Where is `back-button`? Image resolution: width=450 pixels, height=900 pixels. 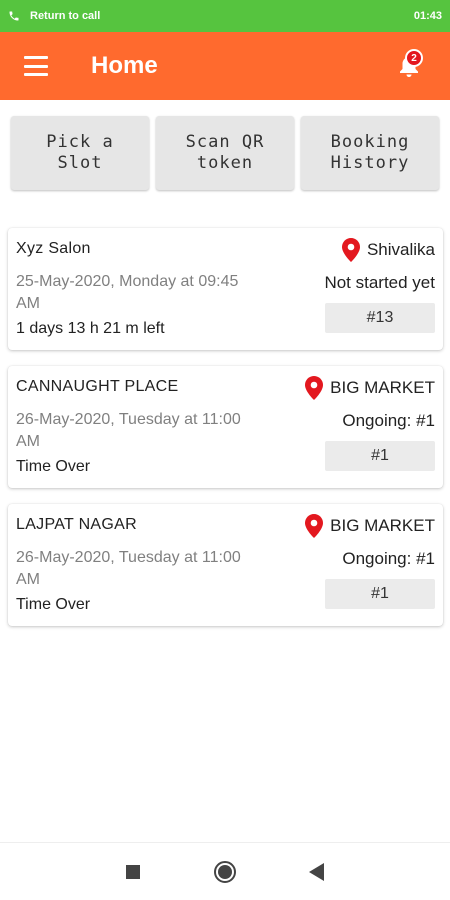 back-button is located at coordinates (317, 872).